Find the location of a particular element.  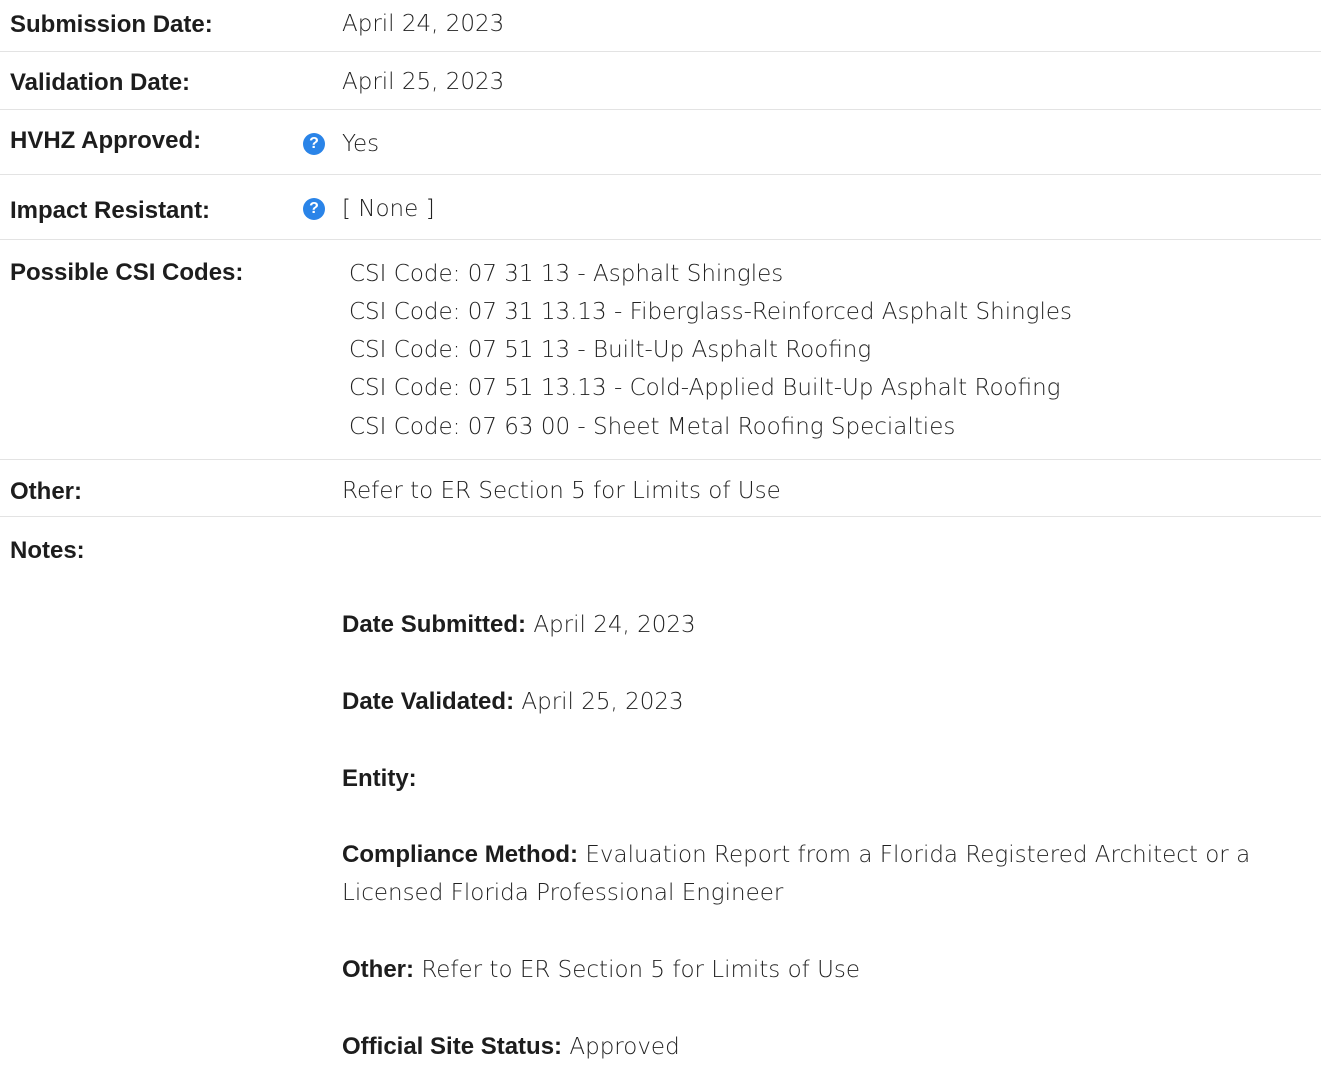

hvhz-approved-row: HVHZ Approved: ? Yes is located at coordinates (660, 142).